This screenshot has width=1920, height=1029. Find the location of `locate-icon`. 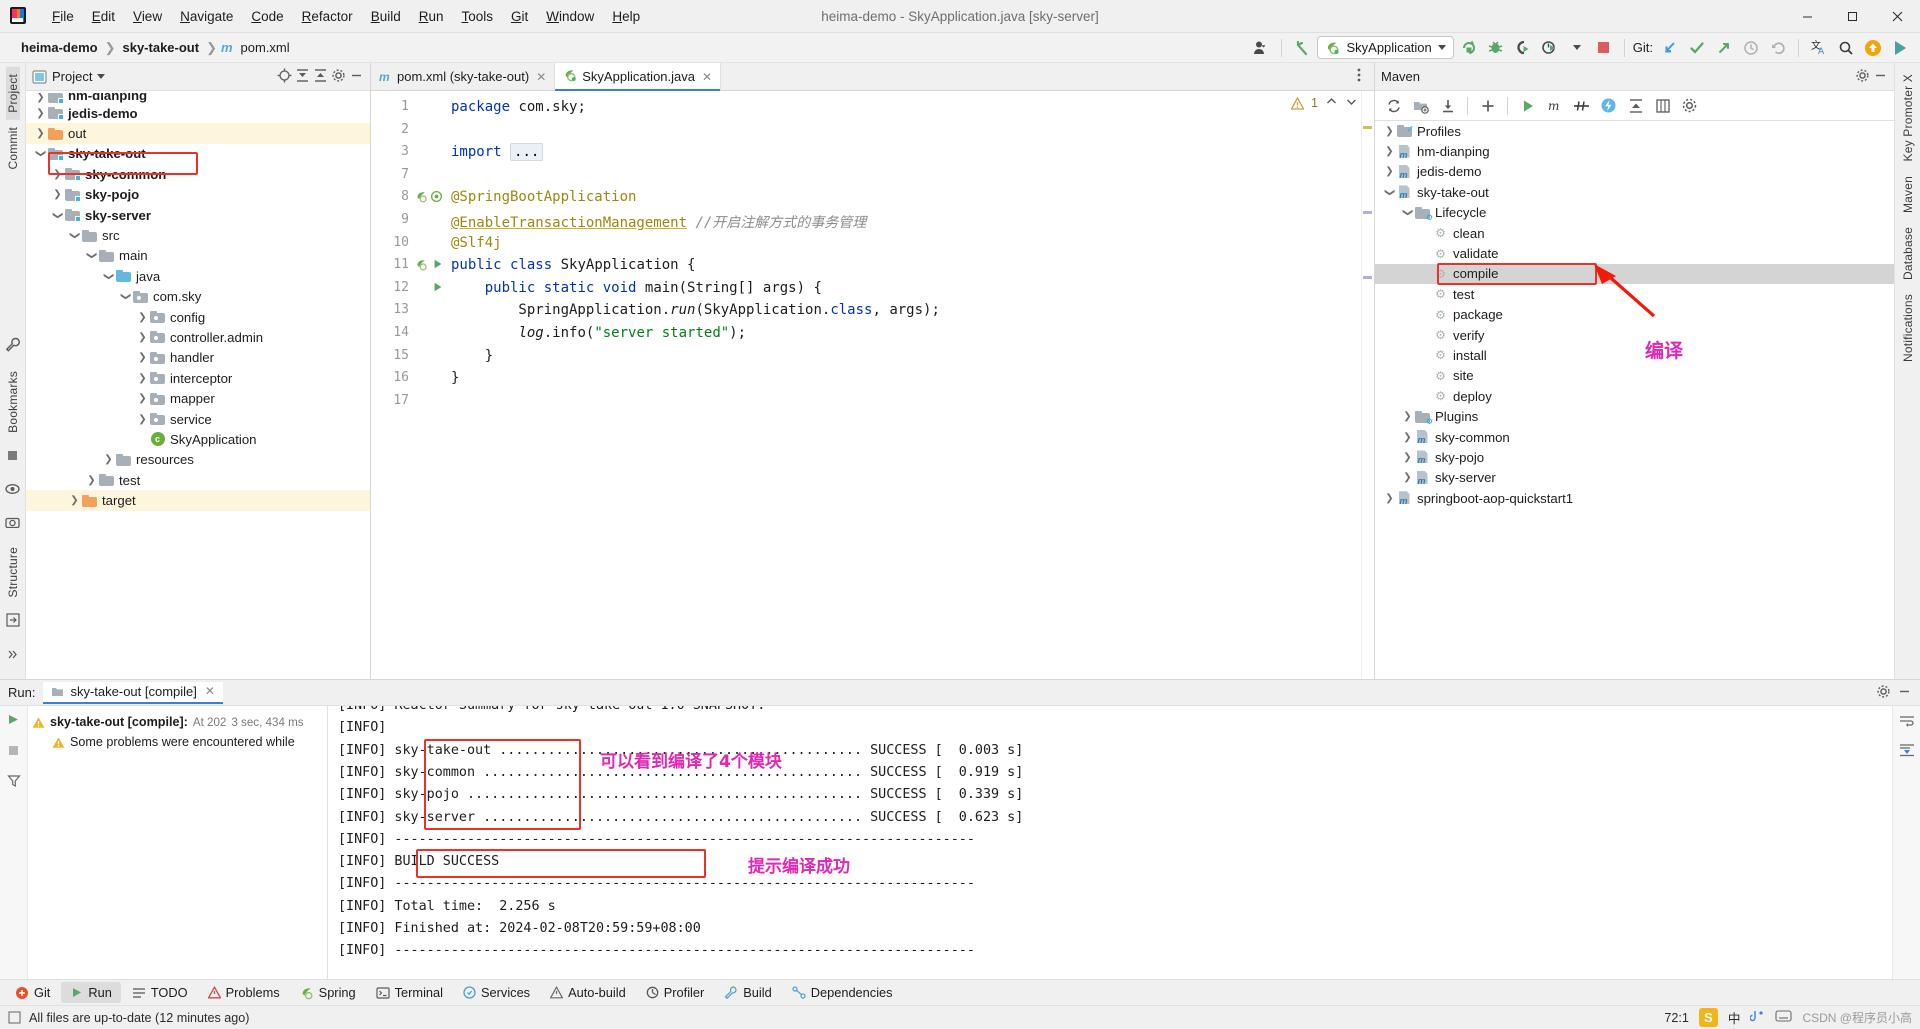

locate-icon is located at coordinates (284, 77).